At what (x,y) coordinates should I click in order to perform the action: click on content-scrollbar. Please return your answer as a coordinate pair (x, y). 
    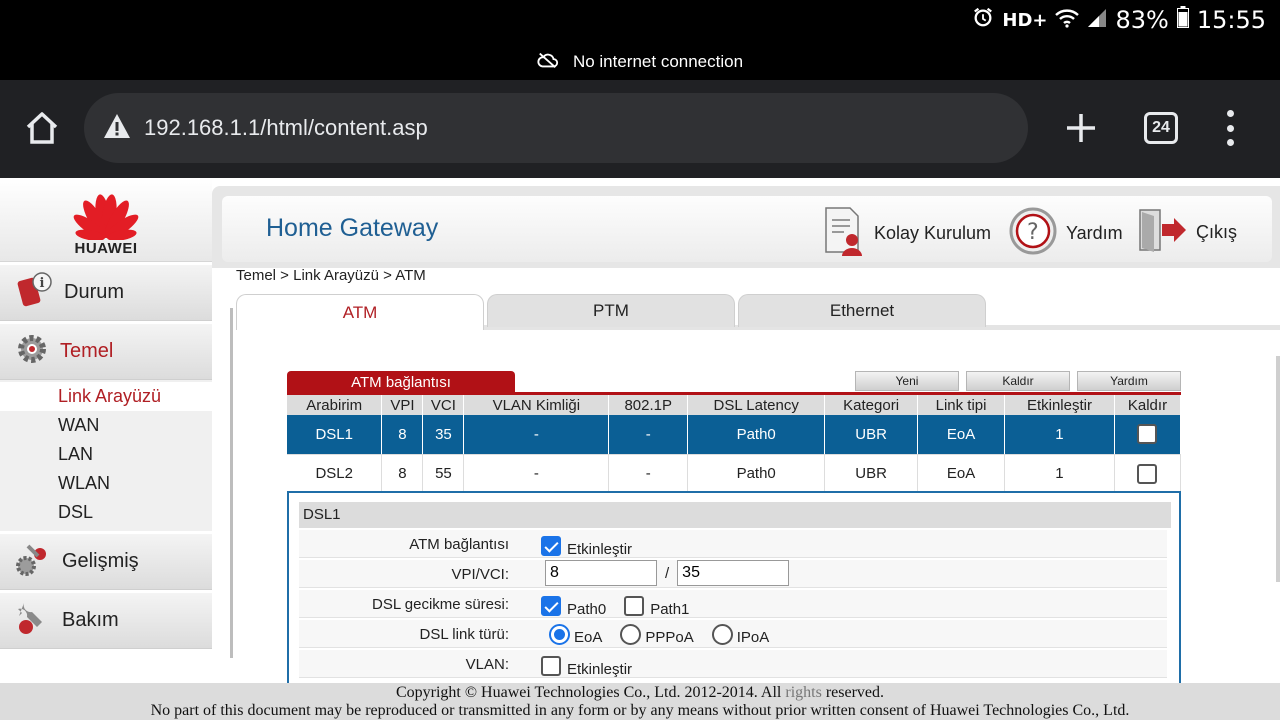
    Looking at the image, I should click on (1278, 469).